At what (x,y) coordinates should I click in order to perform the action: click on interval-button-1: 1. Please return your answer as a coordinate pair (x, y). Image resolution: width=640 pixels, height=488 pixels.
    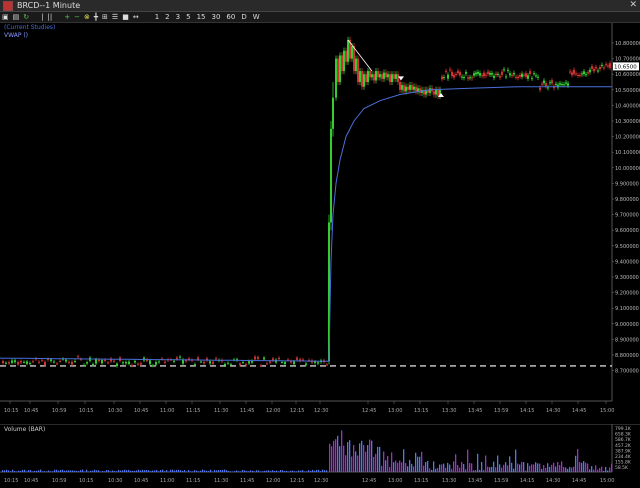
    Looking at the image, I should click on (157, 17).